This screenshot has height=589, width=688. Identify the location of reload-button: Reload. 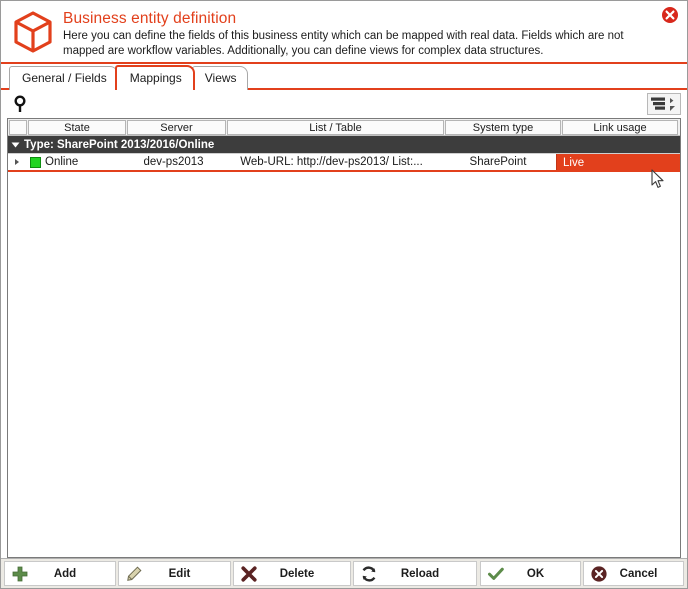
(415, 573).